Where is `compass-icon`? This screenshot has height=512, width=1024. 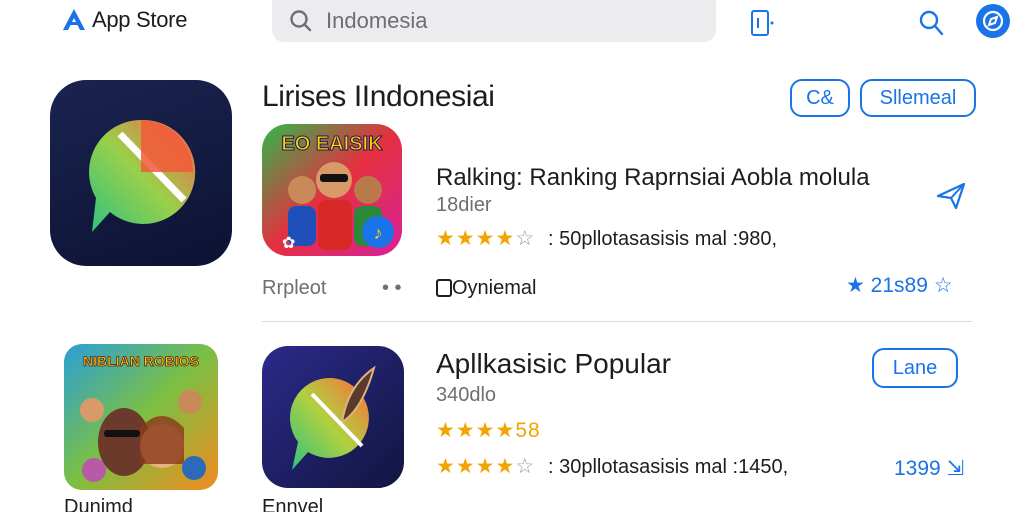 compass-icon is located at coordinates (993, 21).